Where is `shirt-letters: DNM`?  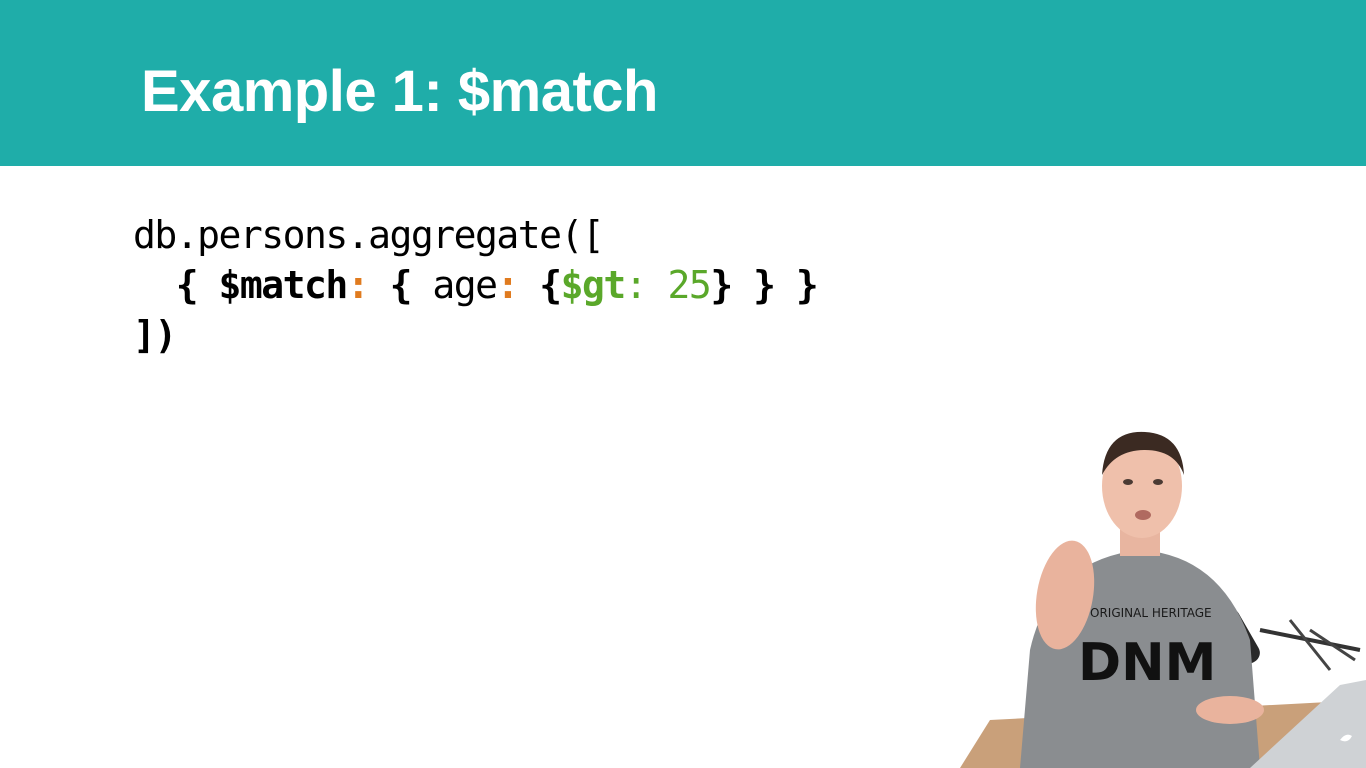
shirt-letters: DNM is located at coordinates (1147, 663).